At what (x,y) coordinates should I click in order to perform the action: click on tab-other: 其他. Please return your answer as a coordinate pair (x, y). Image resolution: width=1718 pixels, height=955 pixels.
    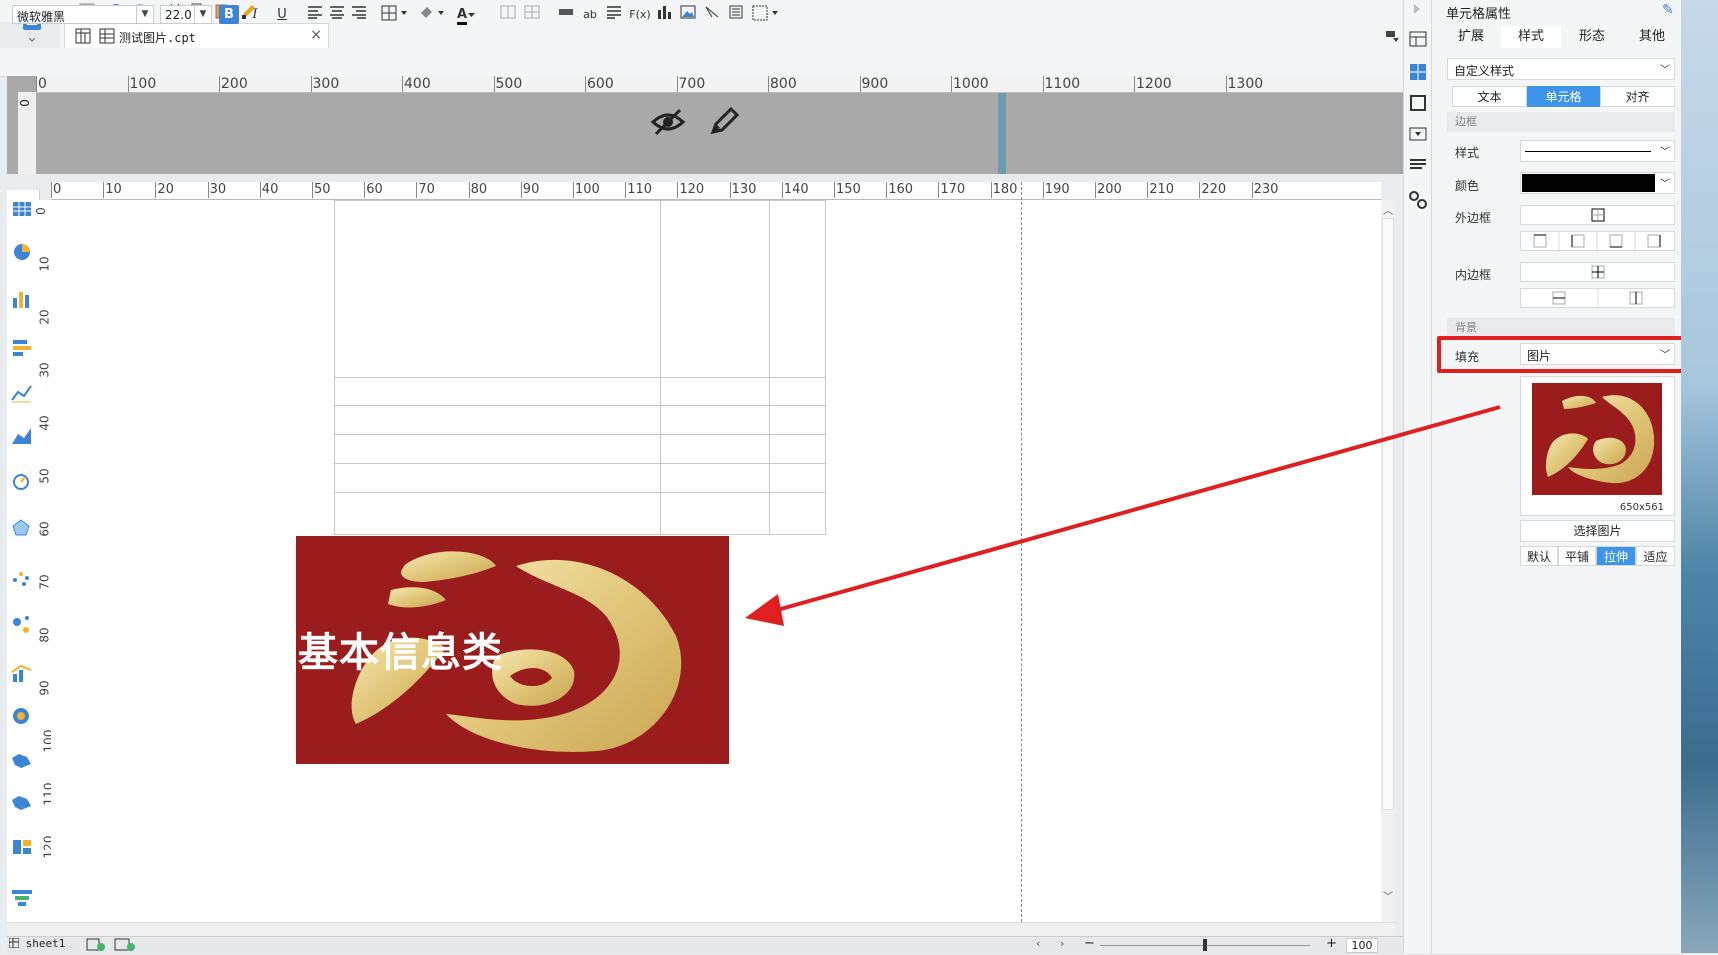
    Looking at the image, I should click on (1652, 37).